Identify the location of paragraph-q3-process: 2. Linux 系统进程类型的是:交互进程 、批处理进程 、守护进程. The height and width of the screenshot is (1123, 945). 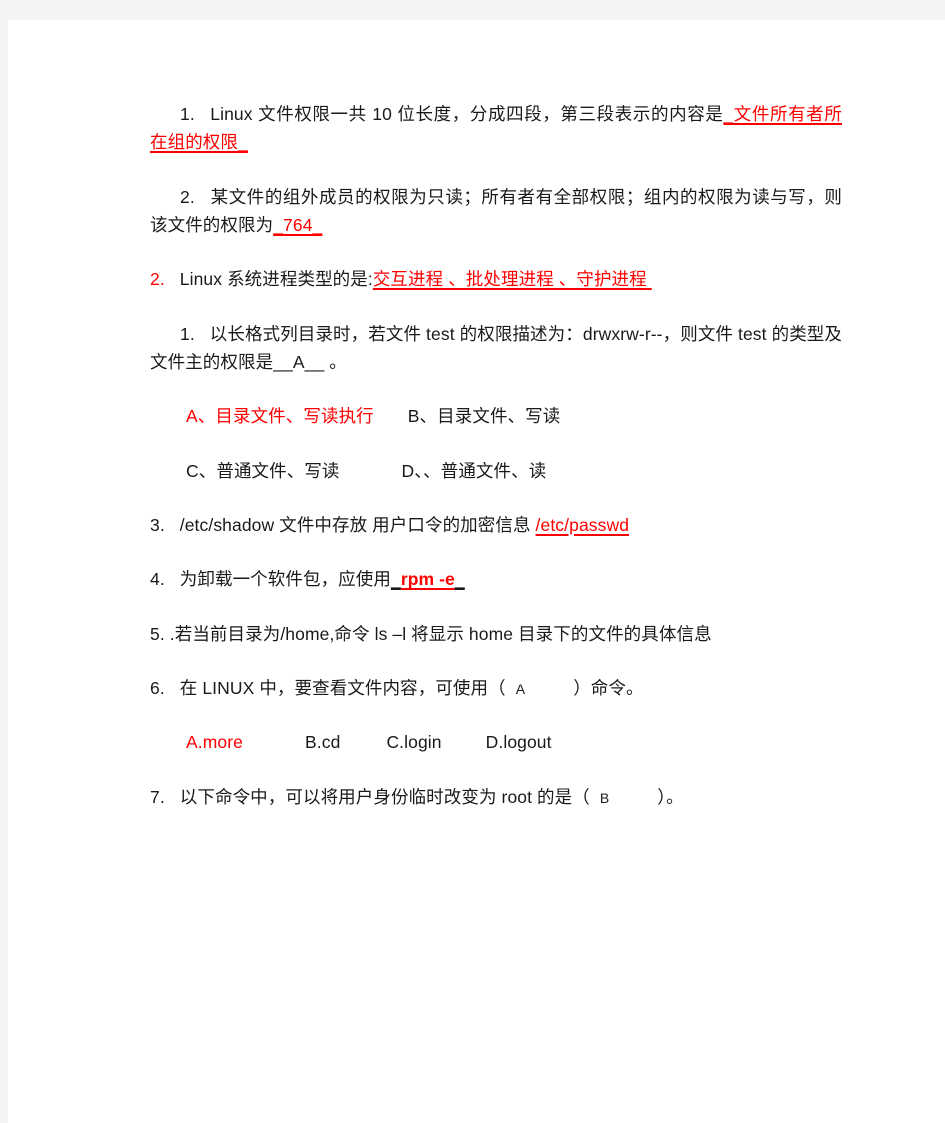
(496, 279).